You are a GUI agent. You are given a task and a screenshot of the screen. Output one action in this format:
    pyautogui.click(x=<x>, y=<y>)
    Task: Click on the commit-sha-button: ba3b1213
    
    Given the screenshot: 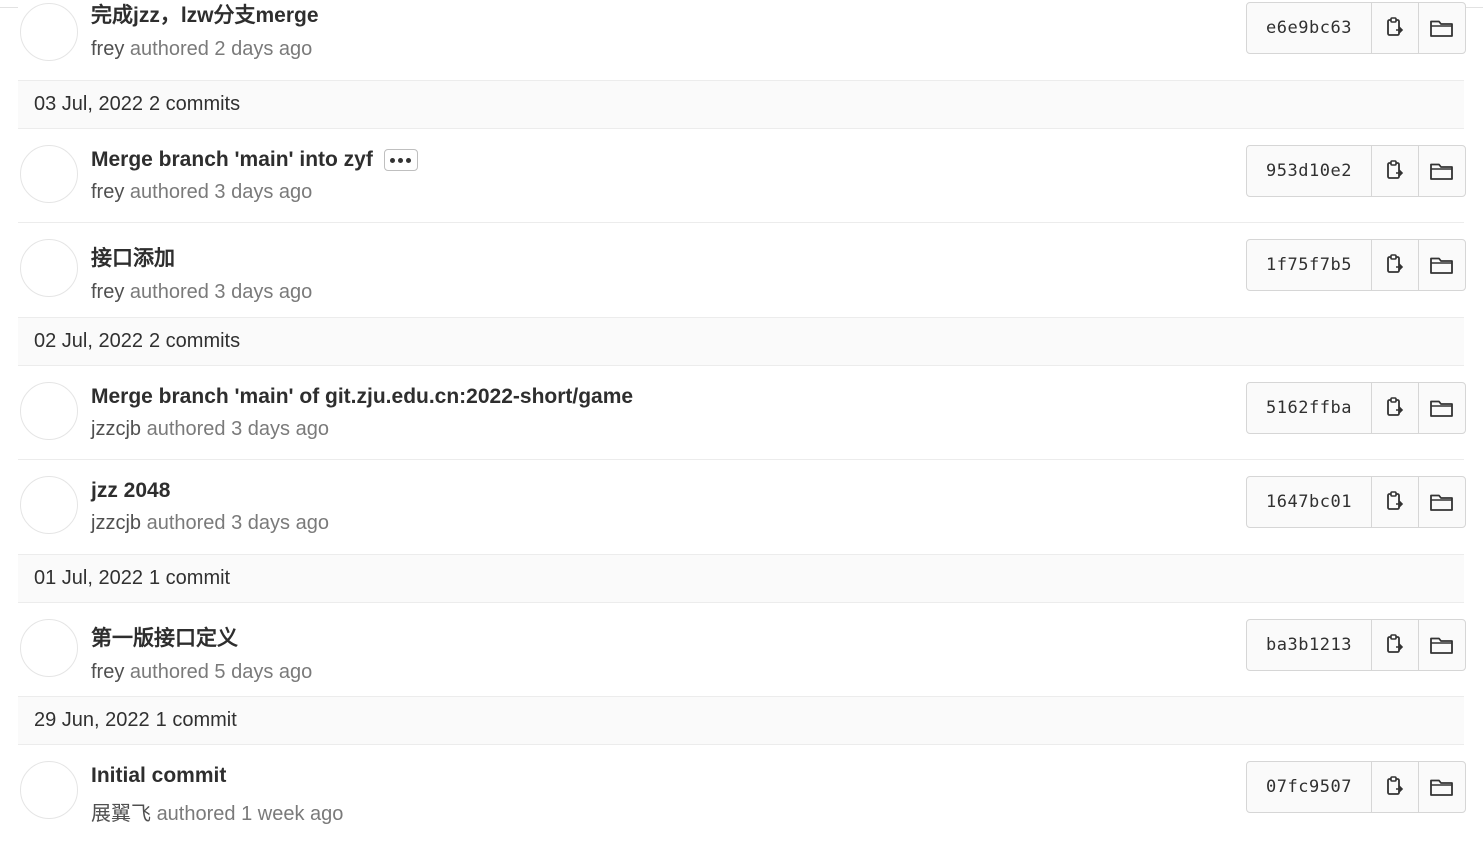 What is the action you would take?
    pyautogui.click(x=1309, y=645)
    